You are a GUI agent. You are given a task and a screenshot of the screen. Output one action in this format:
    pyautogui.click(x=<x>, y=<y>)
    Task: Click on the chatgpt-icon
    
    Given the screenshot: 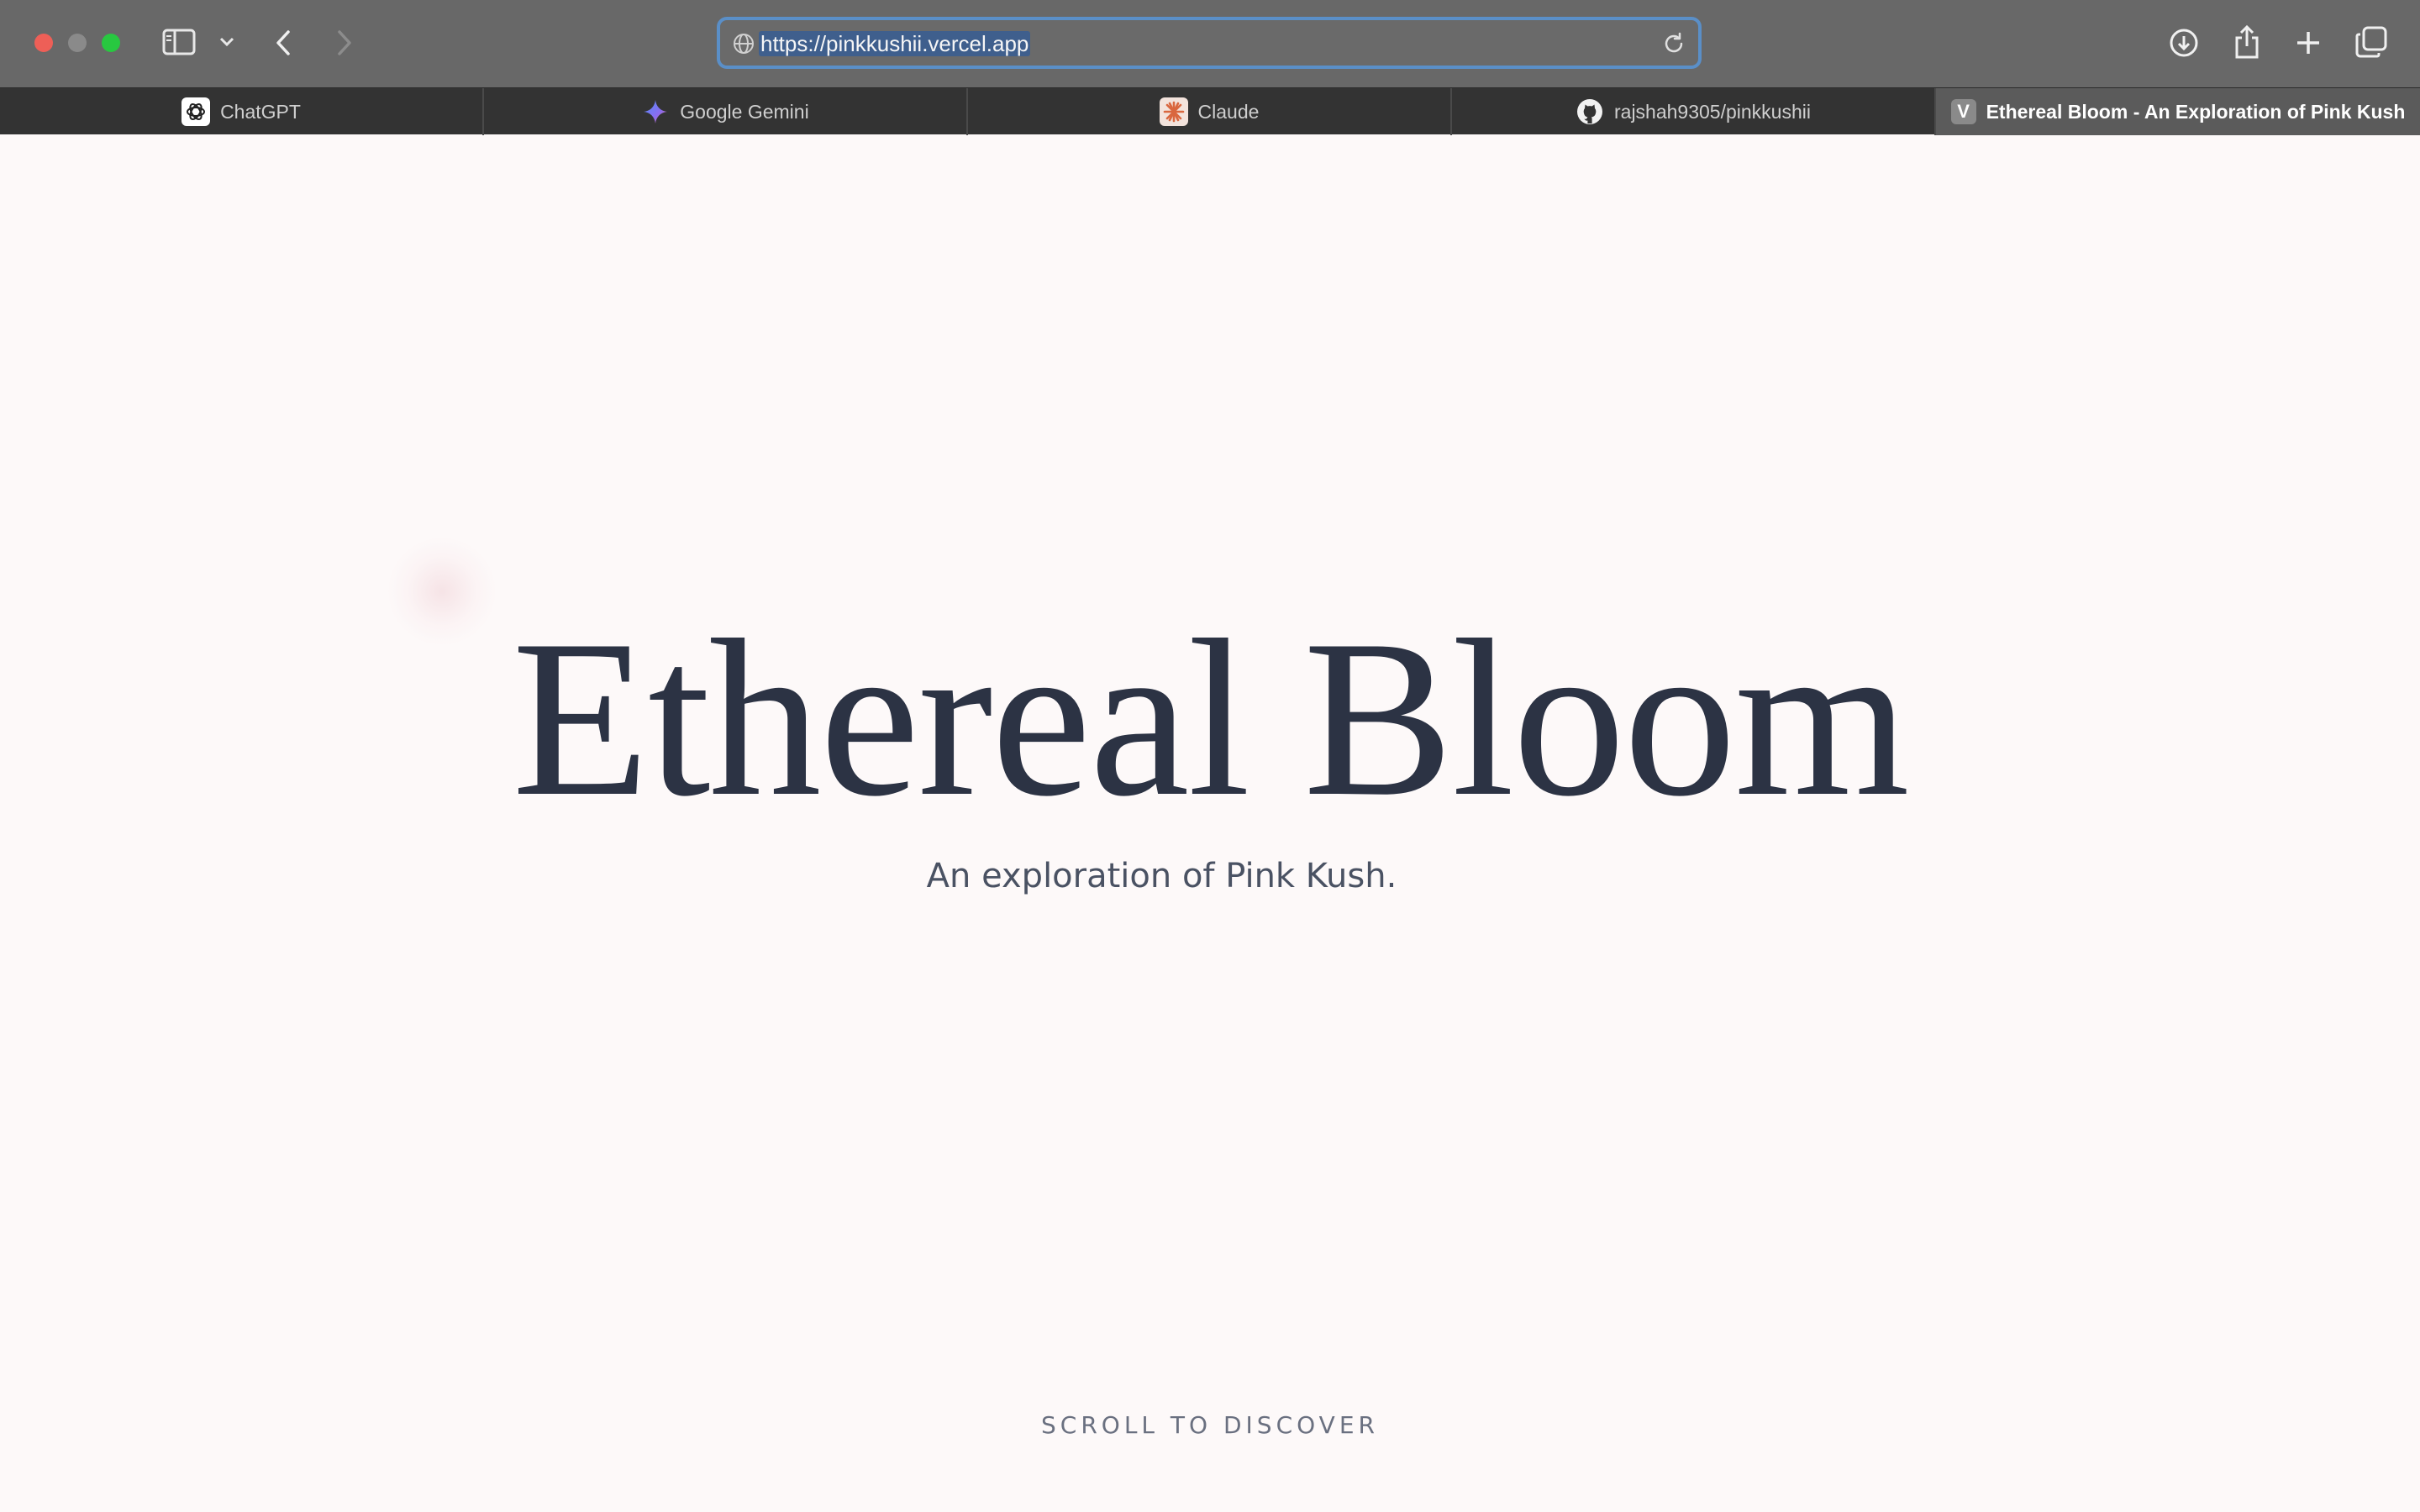 What is the action you would take?
    pyautogui.click(x=196, y=111)
    